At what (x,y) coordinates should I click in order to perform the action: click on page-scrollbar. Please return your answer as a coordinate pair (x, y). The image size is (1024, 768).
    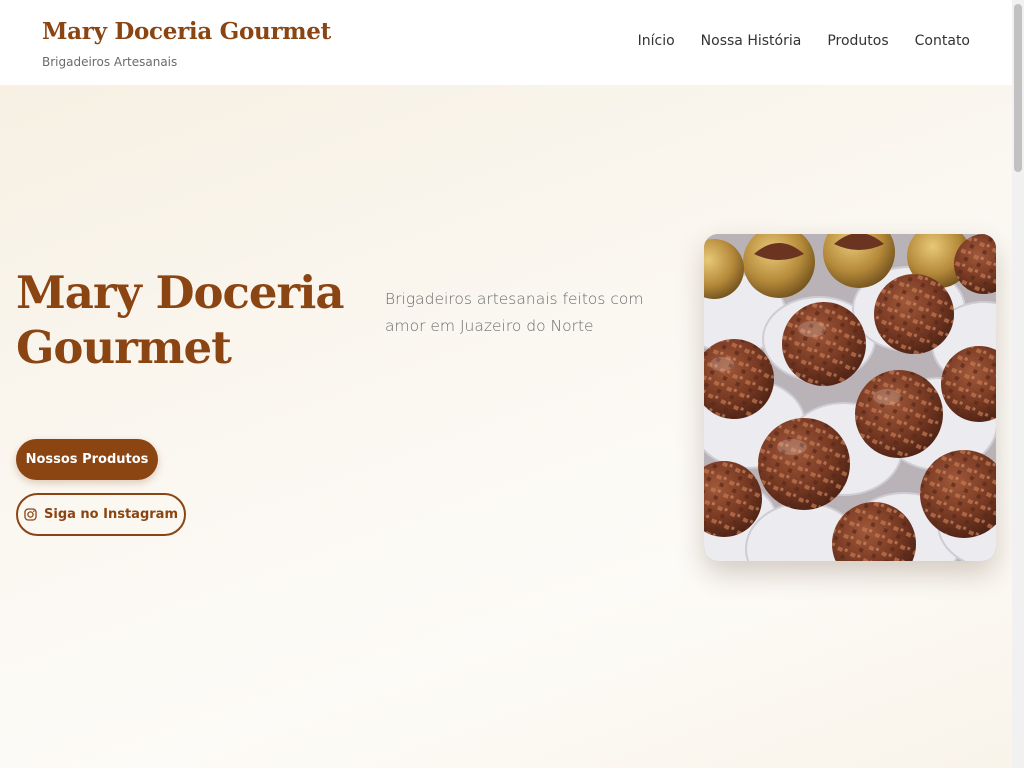
    Looking at the image, I should click on (1018, 384).